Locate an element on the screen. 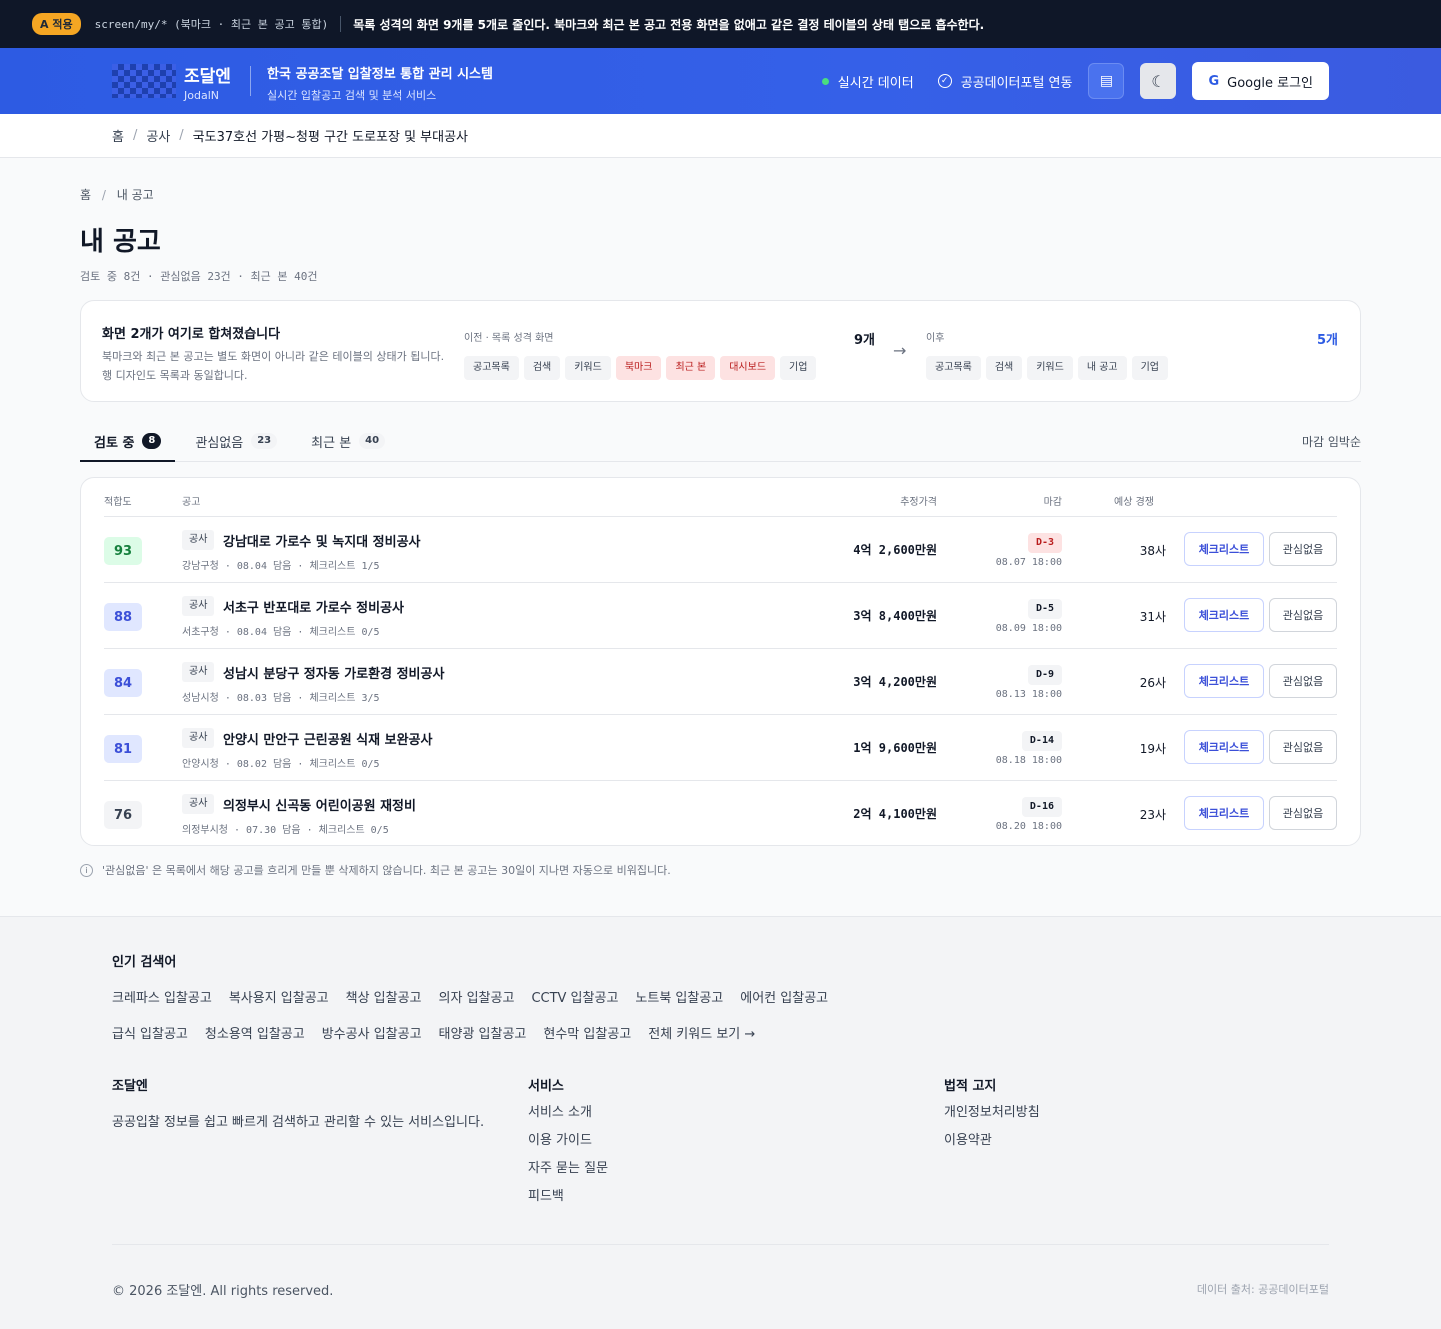  moon-icon: ☾ is located at coordinates (1158, 81).